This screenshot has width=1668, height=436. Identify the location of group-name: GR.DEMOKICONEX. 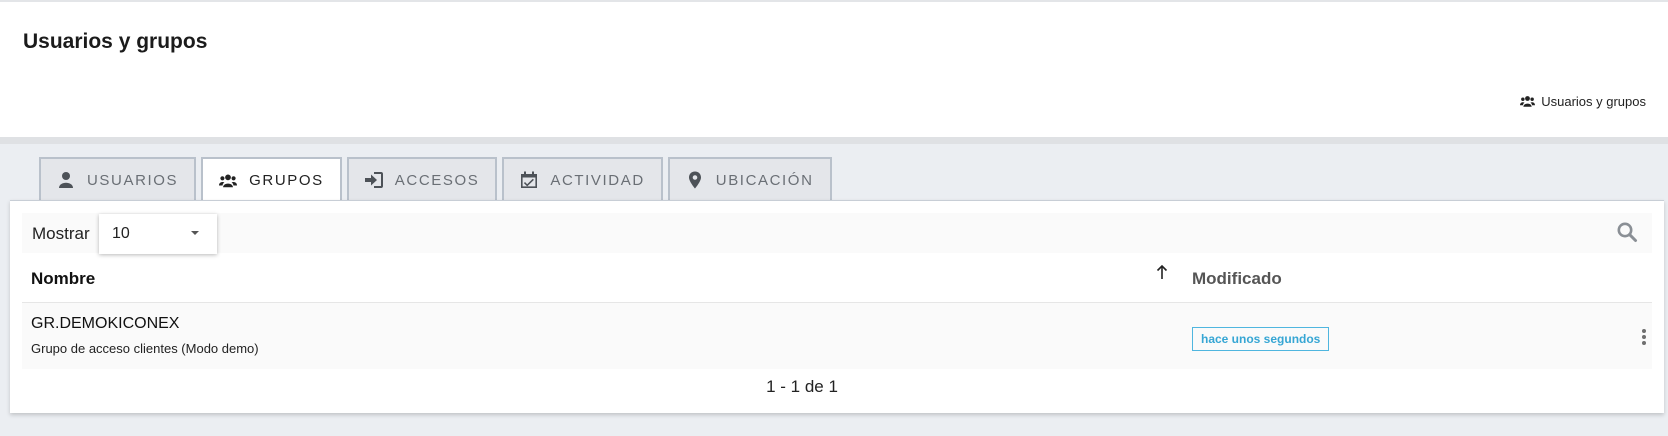
(105, 323).